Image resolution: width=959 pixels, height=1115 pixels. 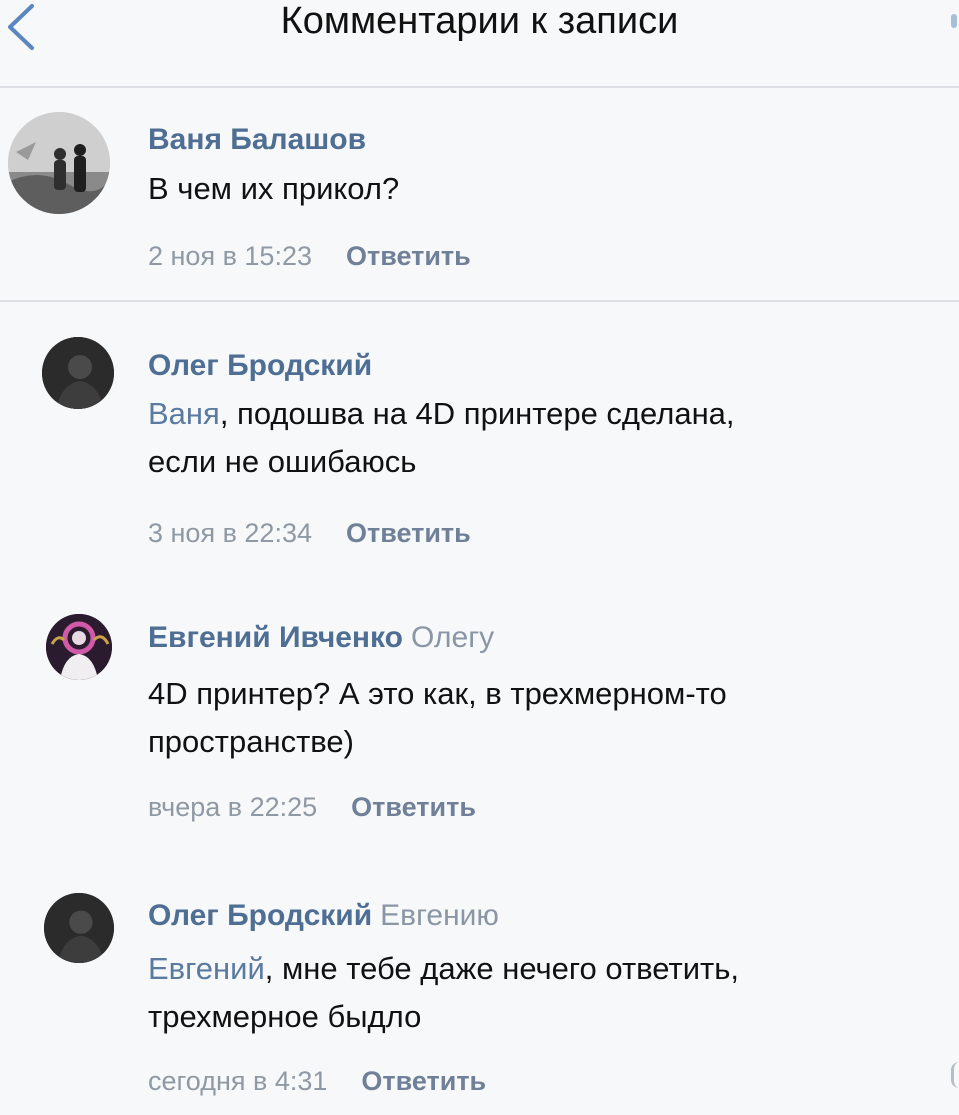 I want to click on neon-photo-avatar-icon, so click(x=79, y=647).